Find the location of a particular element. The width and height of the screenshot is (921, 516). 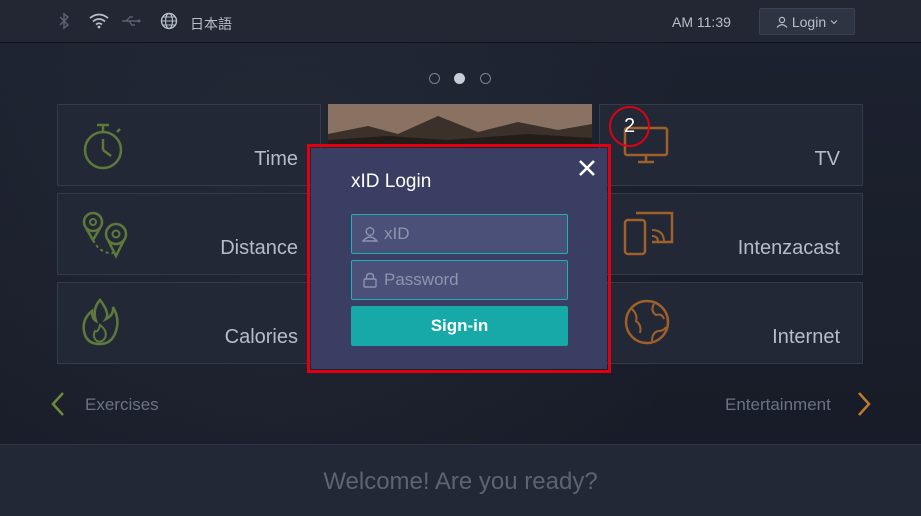

tile-calories-label: Calories is located at coordinates (261, 337).